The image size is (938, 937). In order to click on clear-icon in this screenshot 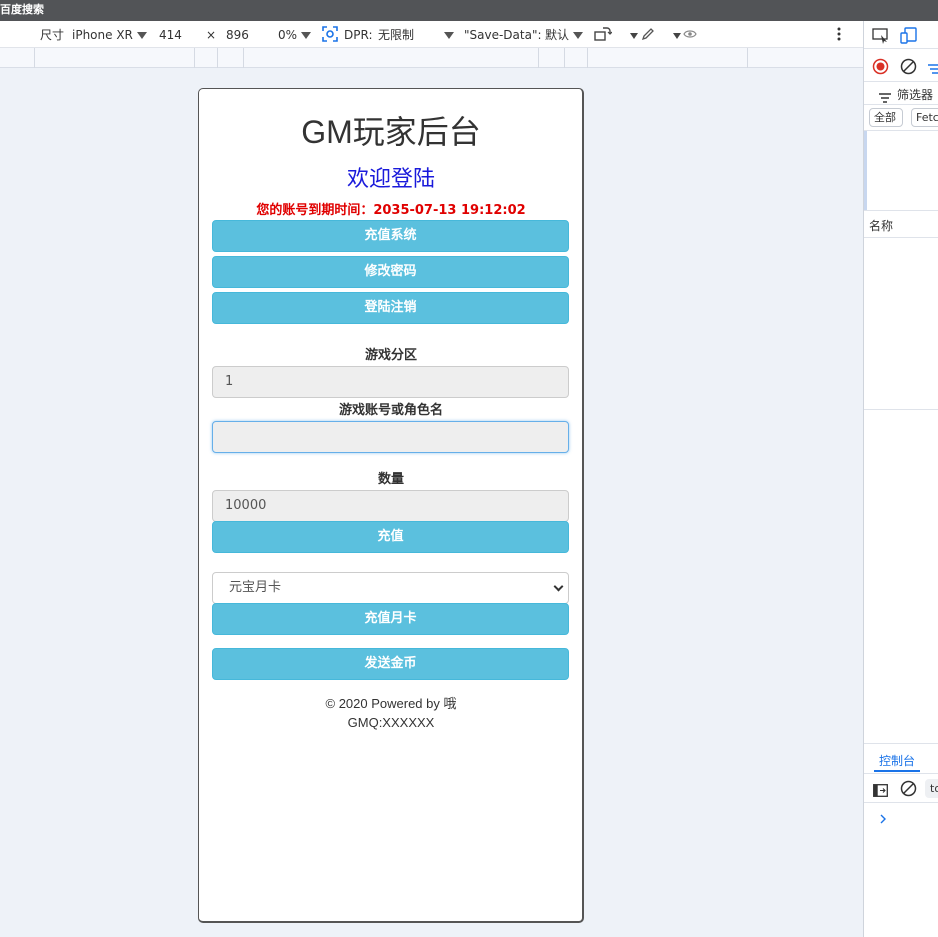, I will do `click(908, 68)`.